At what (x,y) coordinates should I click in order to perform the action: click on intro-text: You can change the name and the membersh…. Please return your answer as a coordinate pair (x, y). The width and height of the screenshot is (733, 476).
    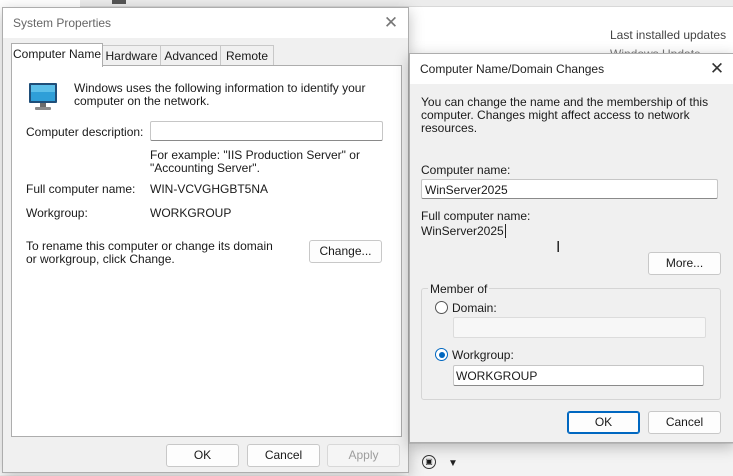
    Looking at the image, I should click on (565, 115).